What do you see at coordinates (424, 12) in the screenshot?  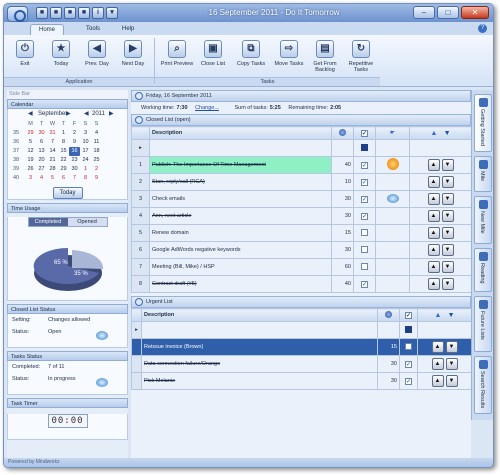 I see `minimize-button: –` at bounding box center [424, 12].